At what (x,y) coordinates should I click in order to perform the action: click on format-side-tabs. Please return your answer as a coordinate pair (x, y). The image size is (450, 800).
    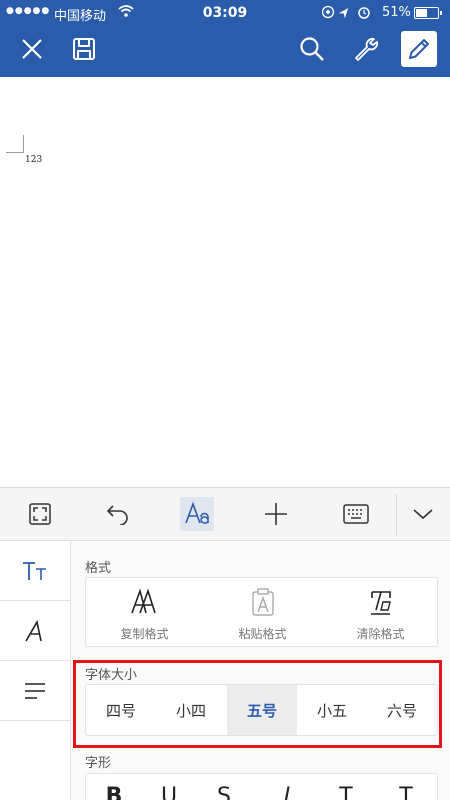
    Looking at the image, I should click on (35, 670).